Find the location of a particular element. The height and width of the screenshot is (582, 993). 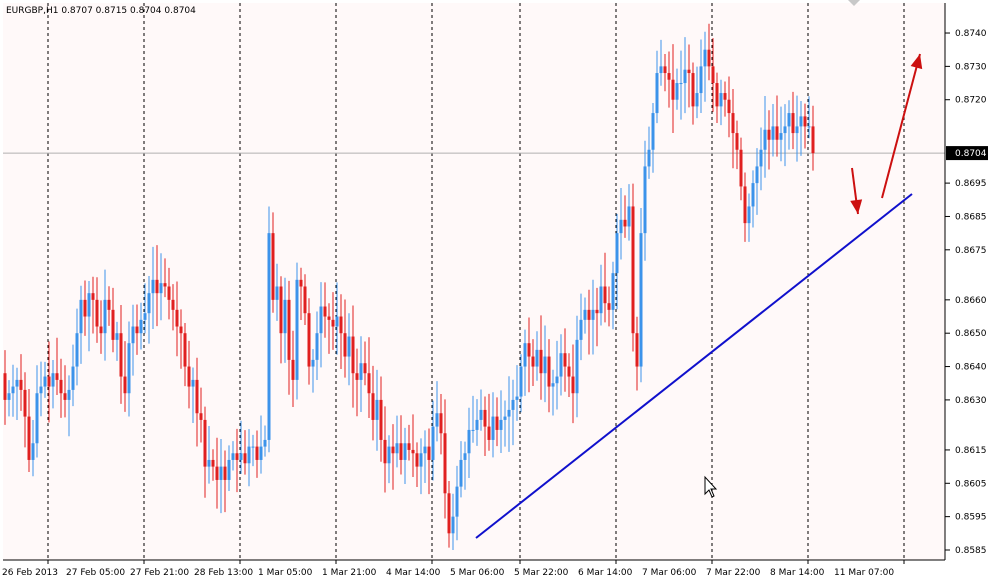

current-price-label: 0.8704 is located at coordinates (971, 154).